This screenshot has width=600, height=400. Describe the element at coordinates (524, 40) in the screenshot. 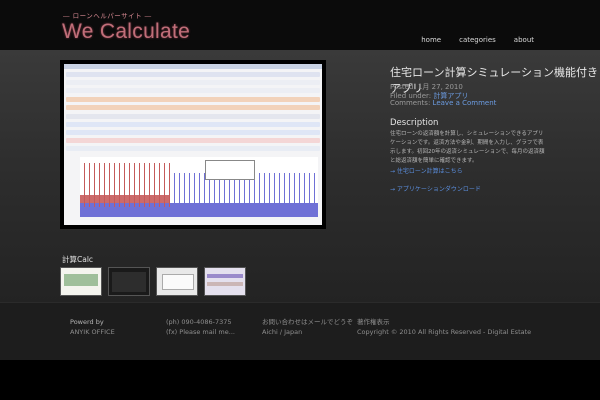

I see `nav-about: about` at that location.